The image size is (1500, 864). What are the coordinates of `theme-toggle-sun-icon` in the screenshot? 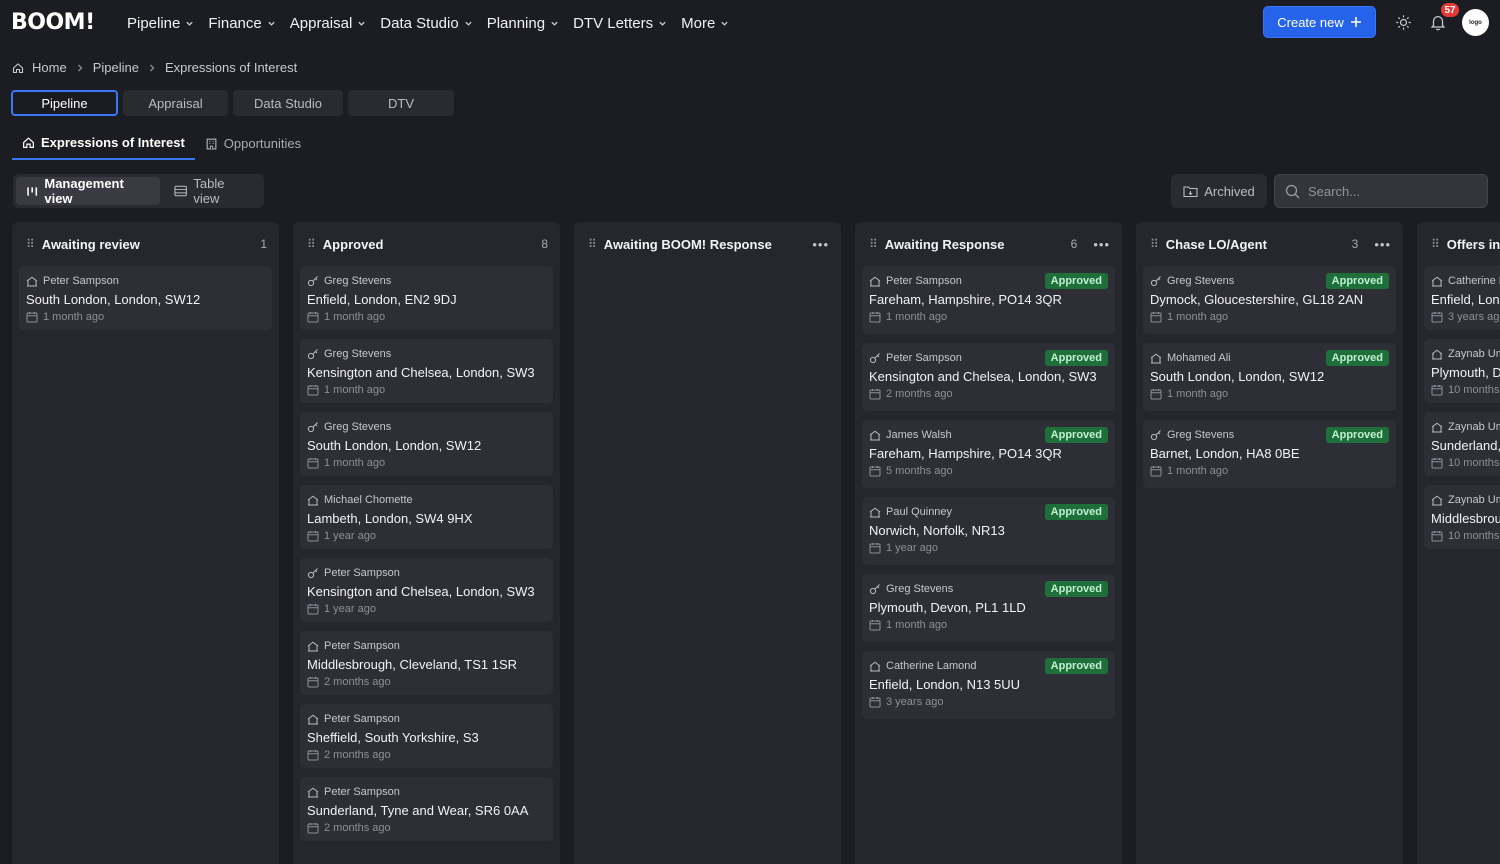 It's located at (1403, 22).